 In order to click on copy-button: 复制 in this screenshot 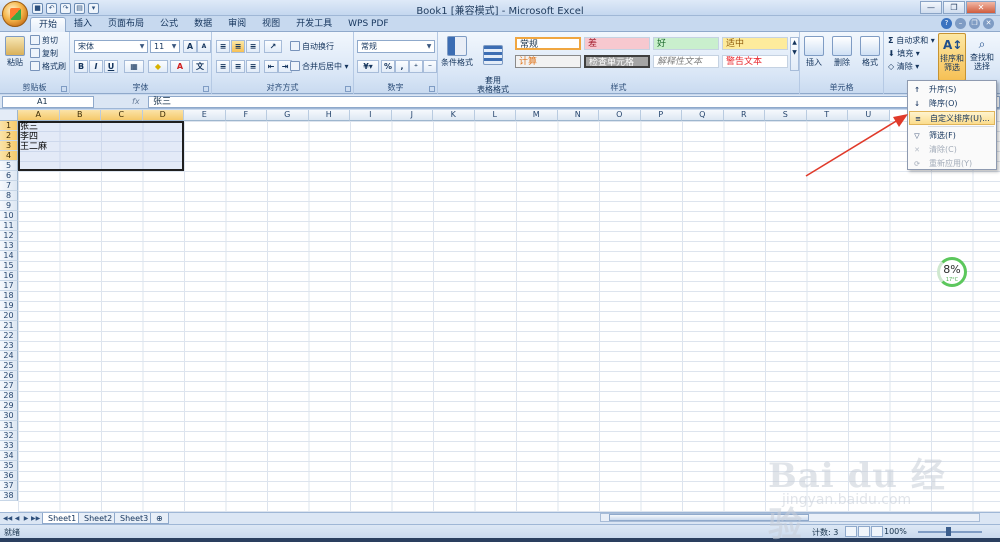, I will do `click(44, 54)`.